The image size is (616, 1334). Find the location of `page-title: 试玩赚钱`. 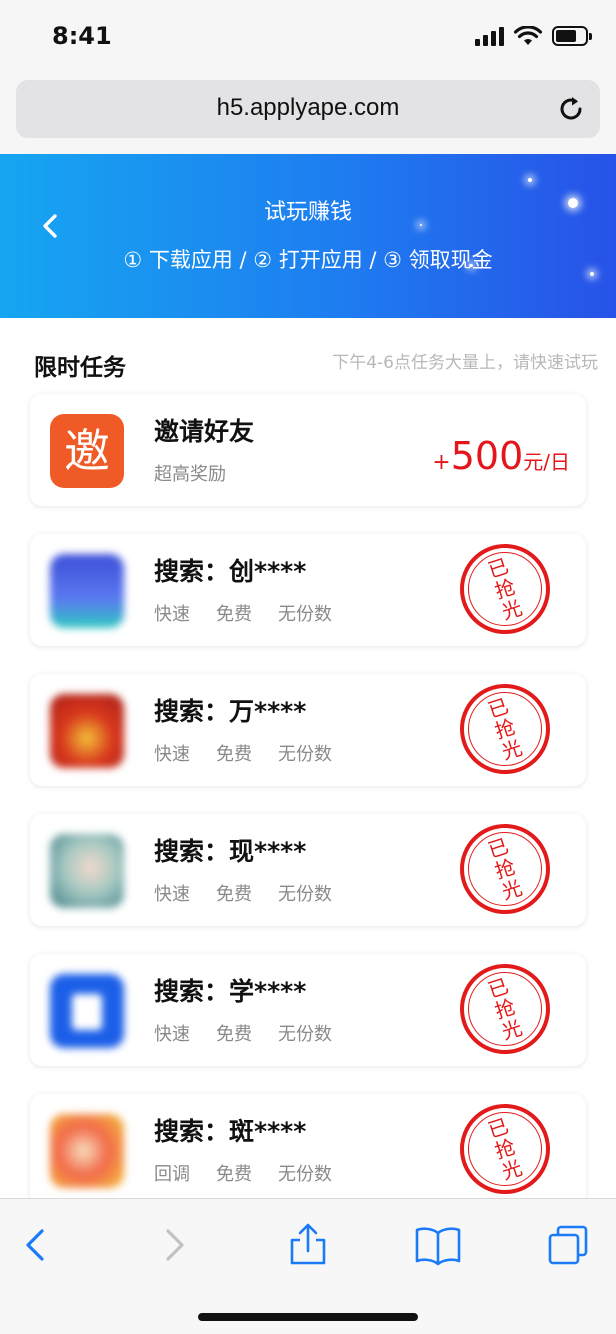

page-title: 试玩赚钱 is located at coordinates (307, 212).